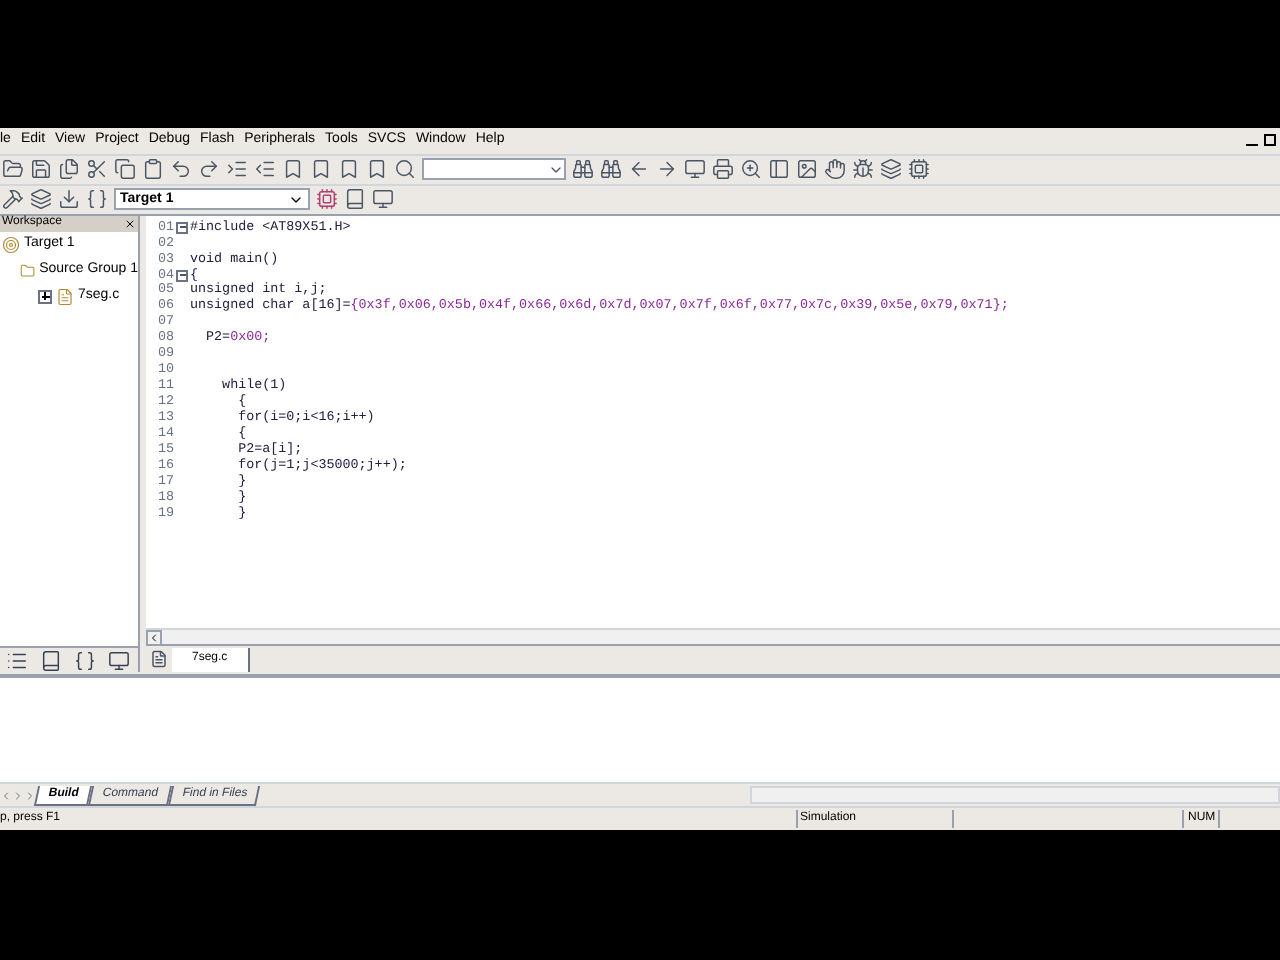 The width and height of the screenshot is (1280, 960). What do you see at coordinates (355, 199) in the screenshot?
I see `book-icon` at bounding box center [355, 199].